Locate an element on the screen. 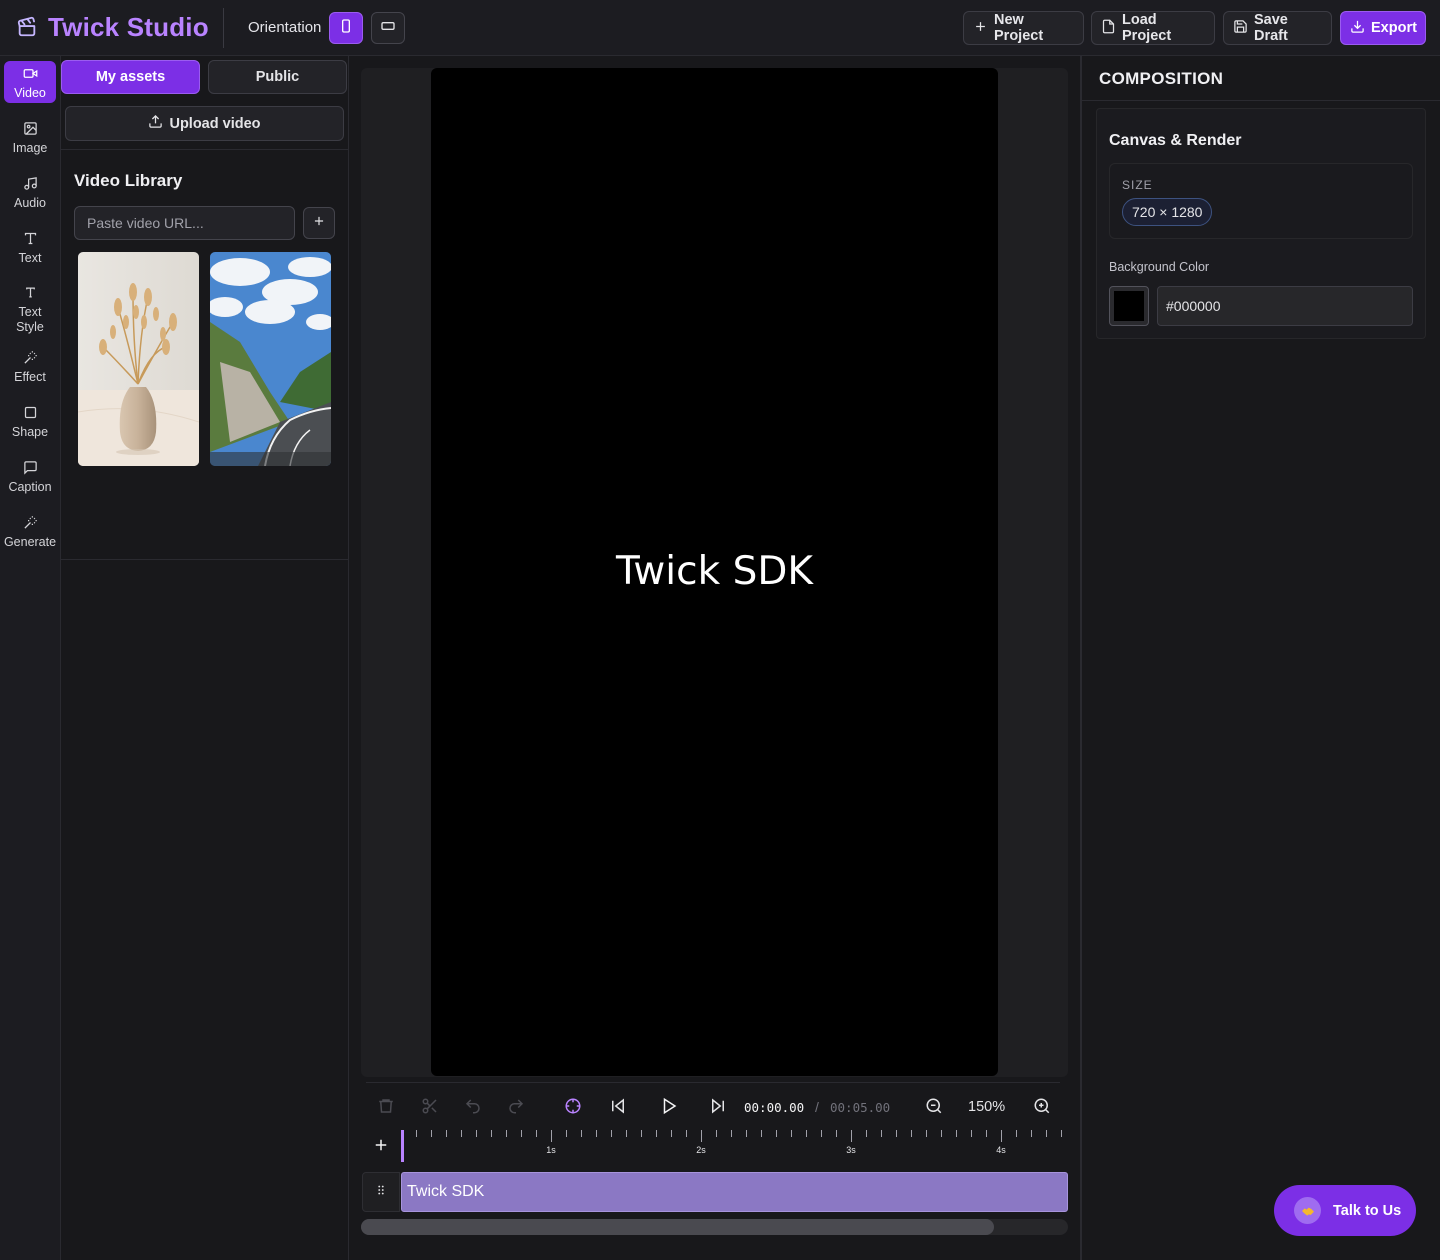 Image resolution: width=1440 pixels, height=1260 pixels. upload-video-button: Upload video is located at coordinates (204, 123).